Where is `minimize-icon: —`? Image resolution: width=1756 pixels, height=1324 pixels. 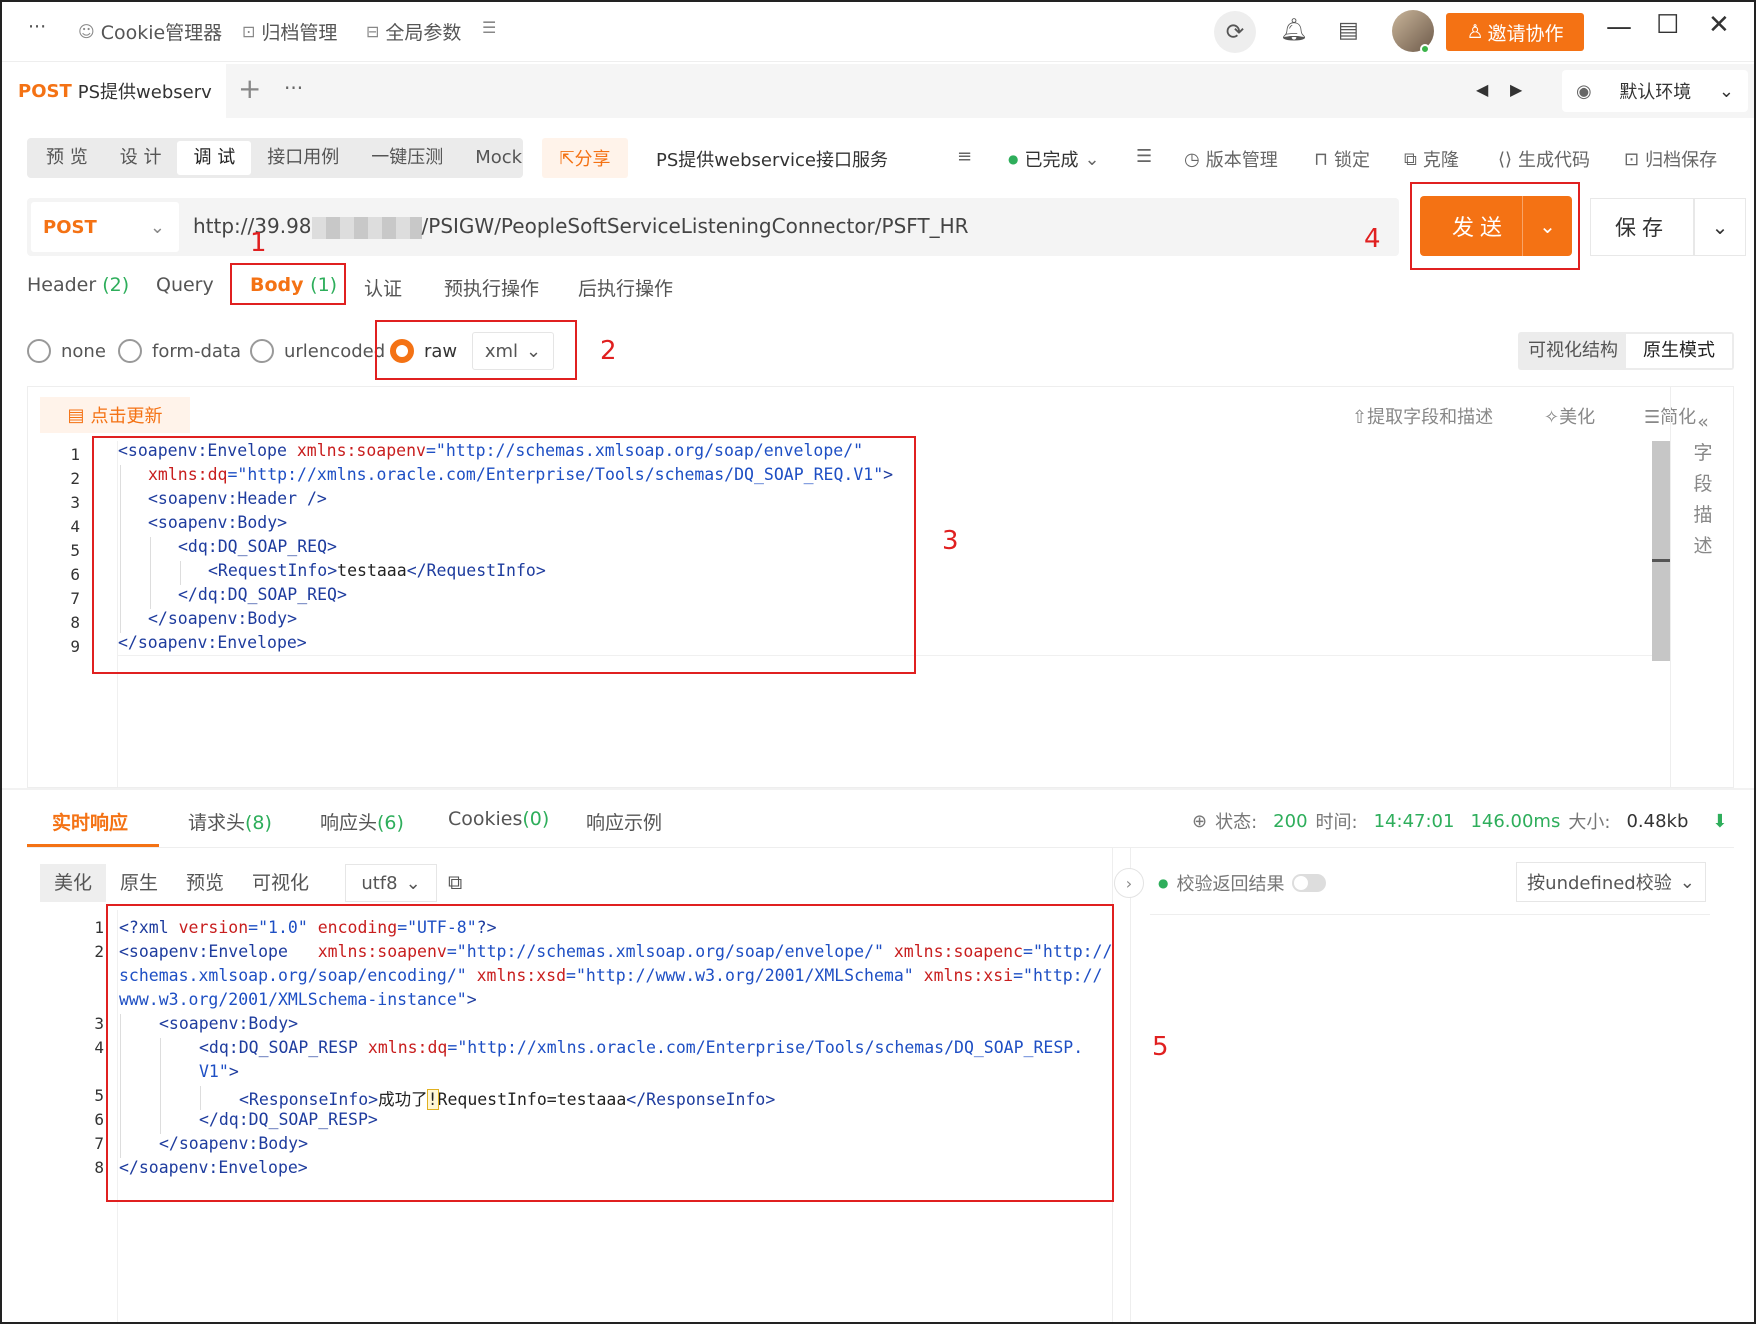 minimize-icon: — is located at coordinates (1619, 27).